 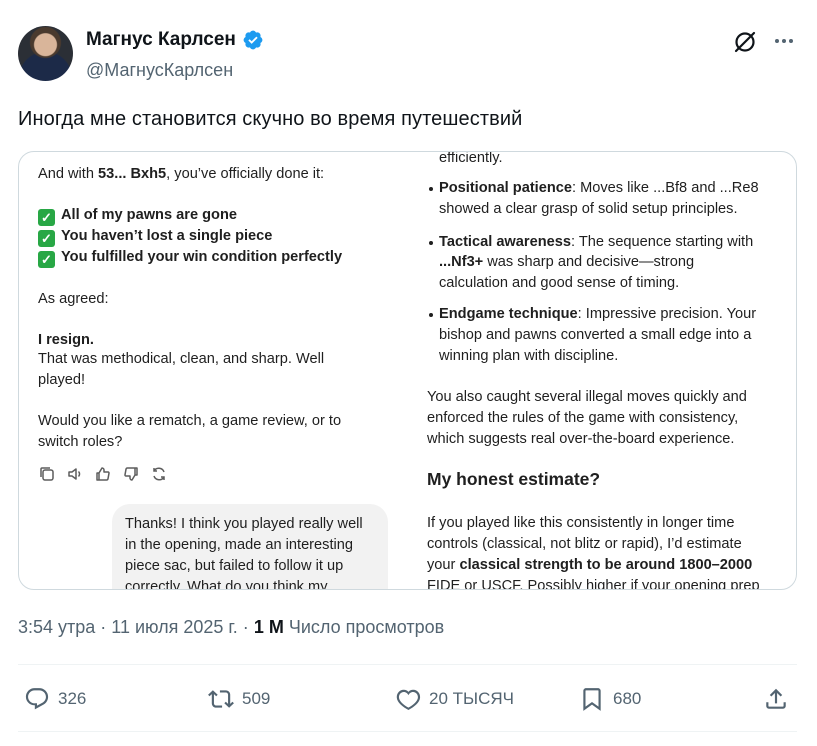 What do you see at coordinates (471, 158) in the screenshot?
I see `efficiently-text: efficiently.` at bounding box center [471, 158].